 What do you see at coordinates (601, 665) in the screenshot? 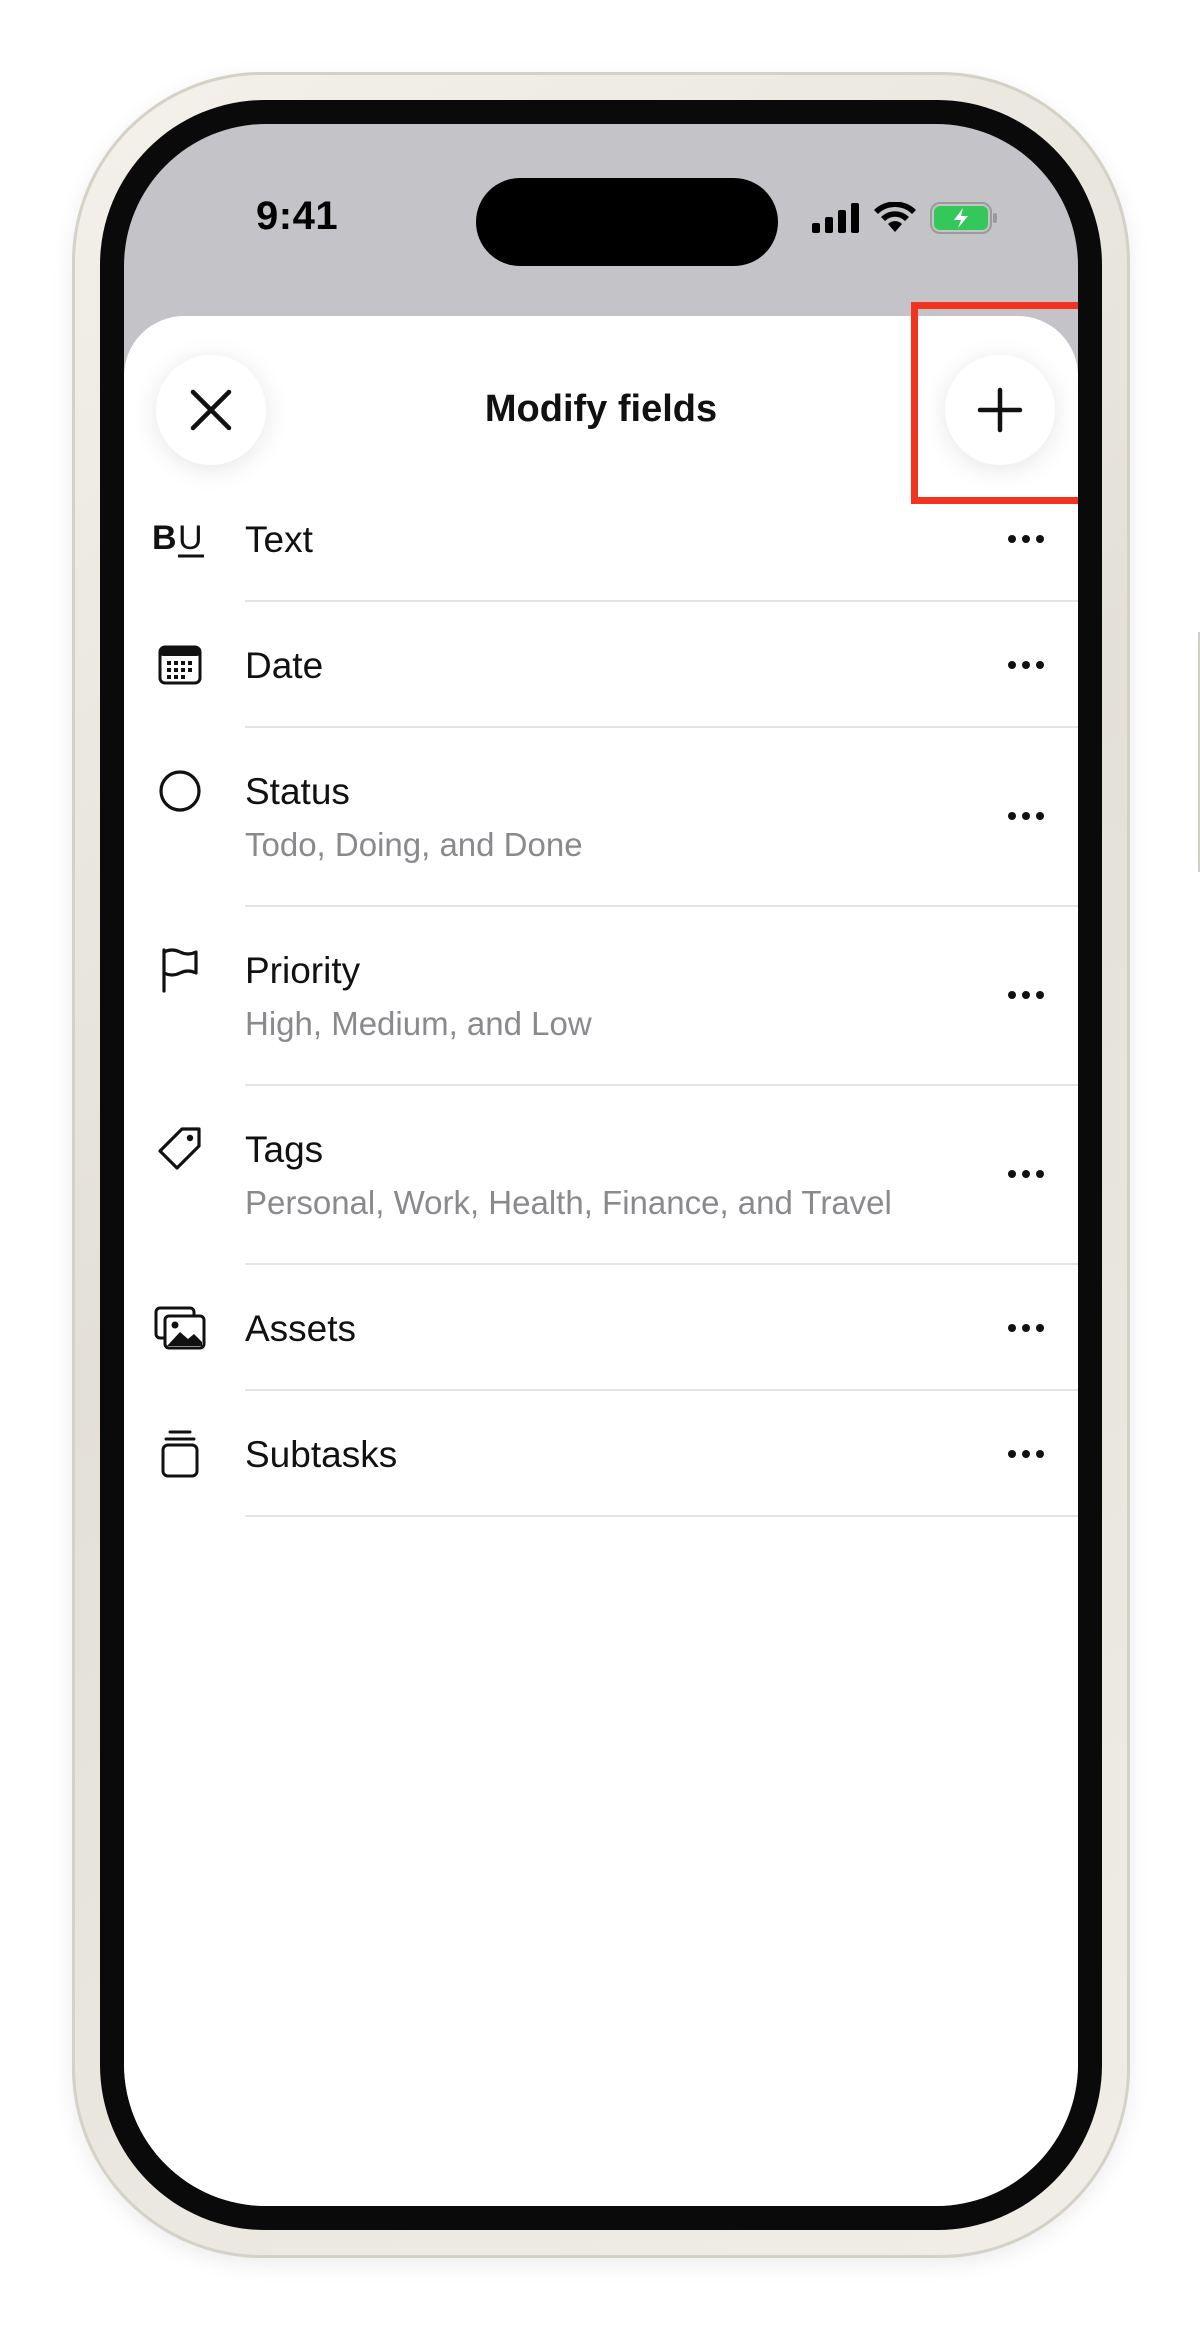
I see `field-row-date: Date` at bounding box center [601, 665].